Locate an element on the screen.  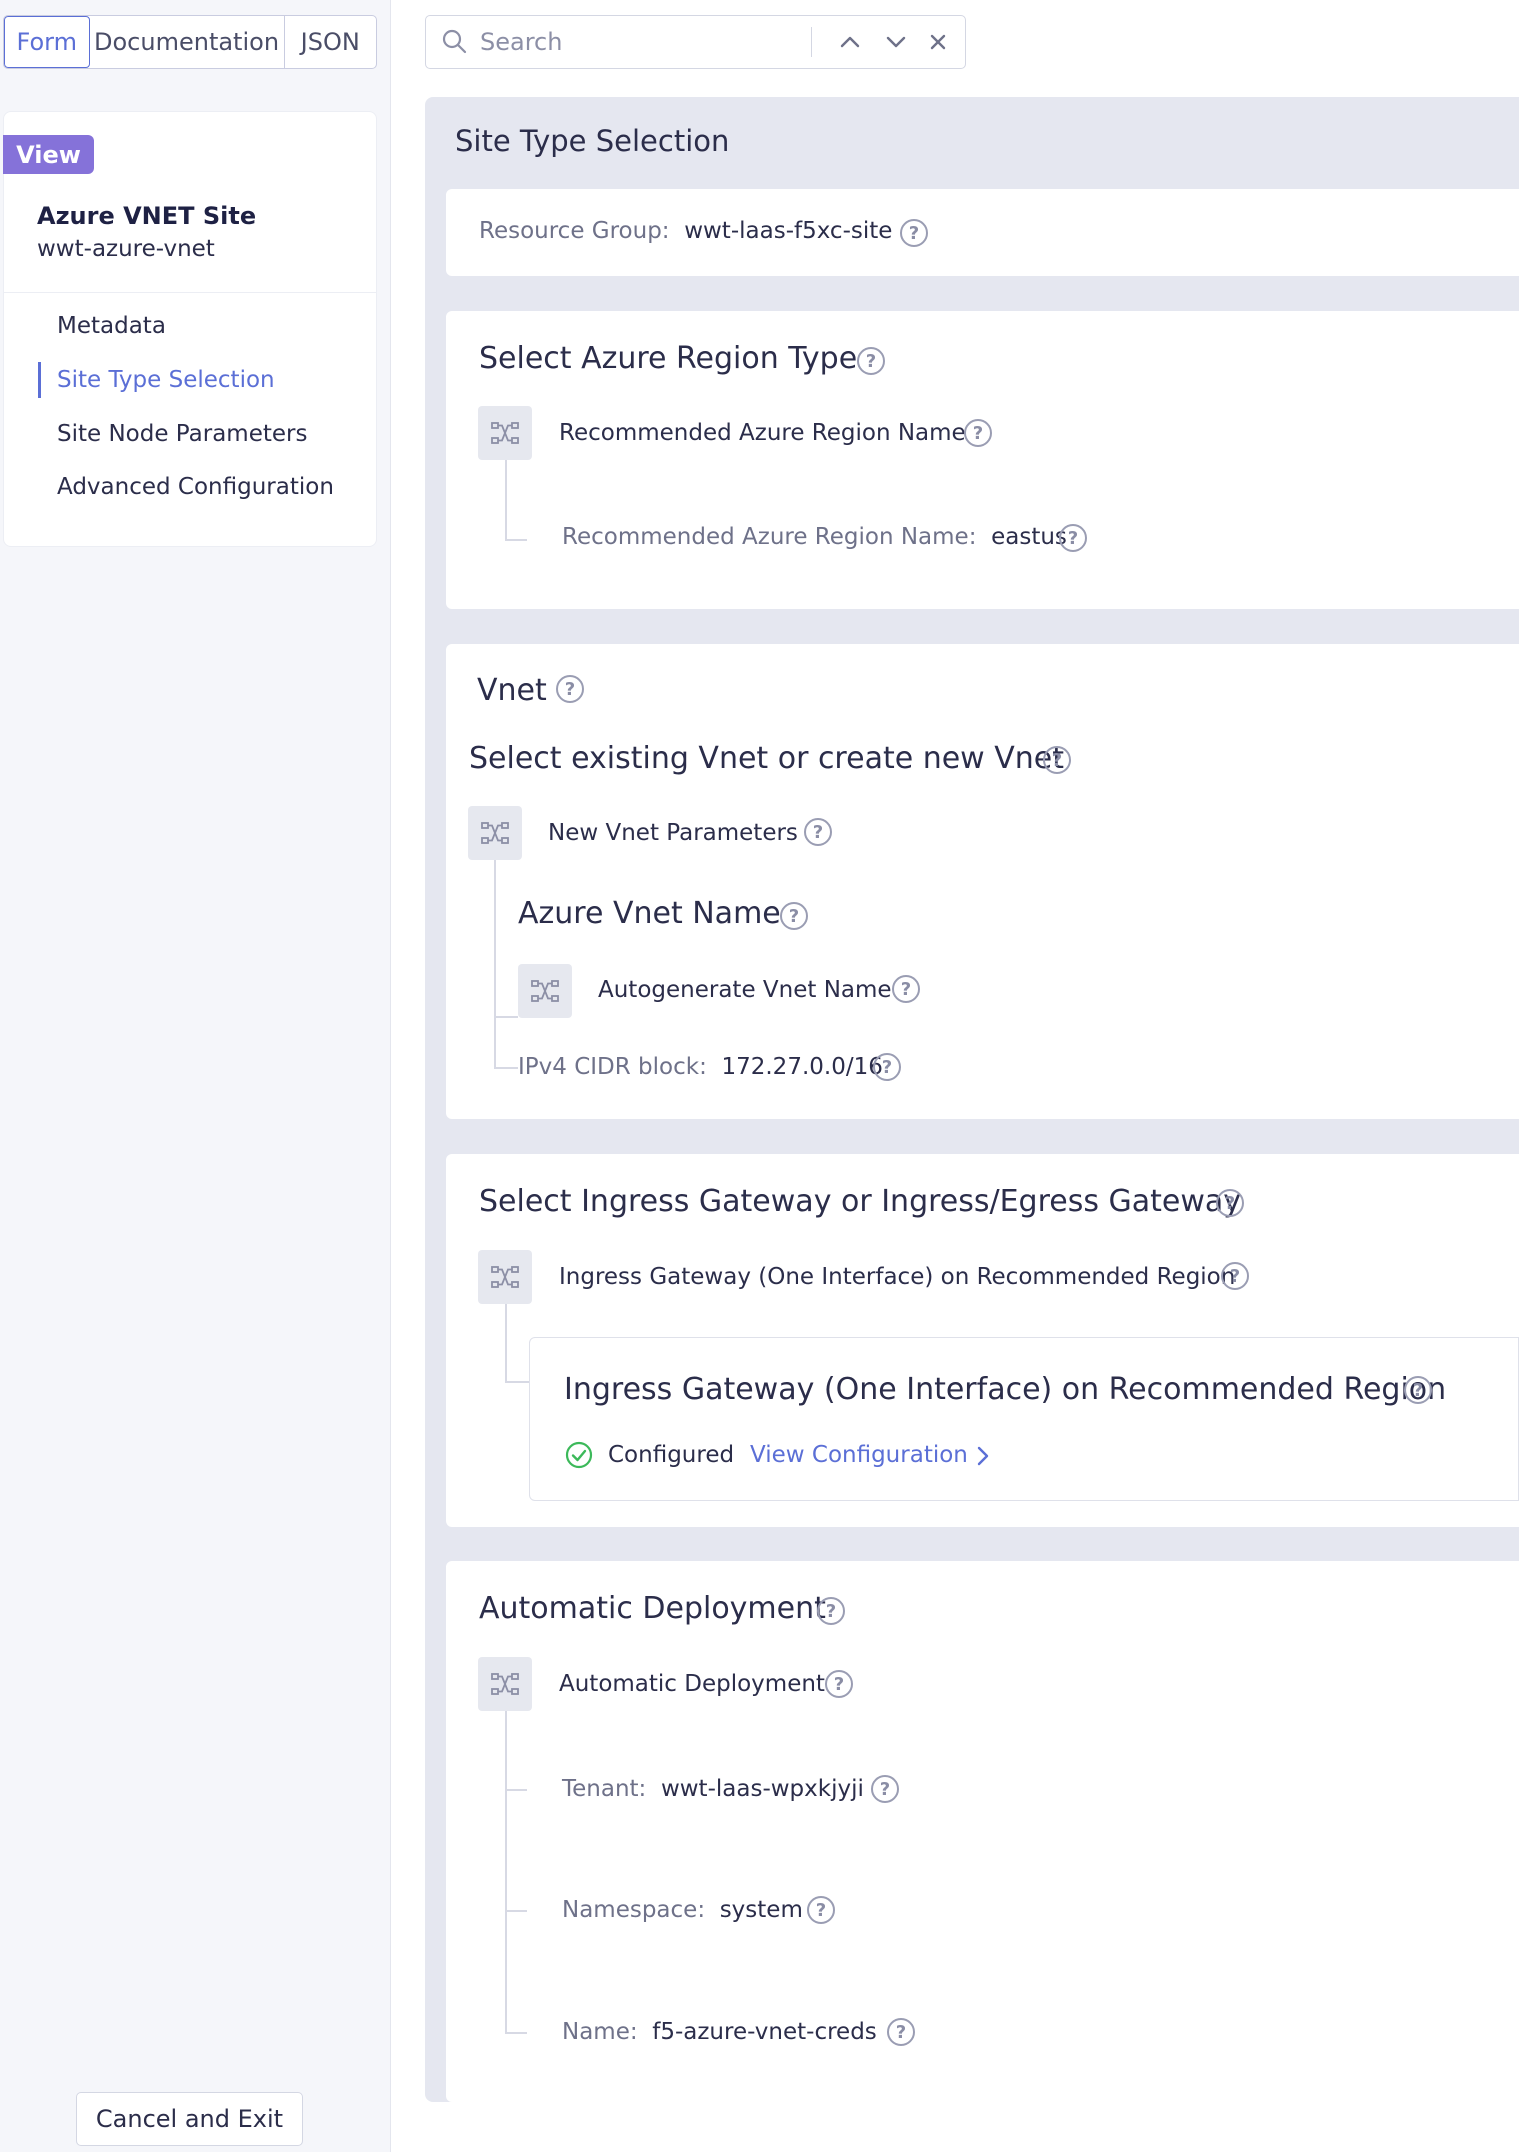
resource-group-field: Resource Group: wwt-laas-f5xc-site is located at coordinates (685, 231).